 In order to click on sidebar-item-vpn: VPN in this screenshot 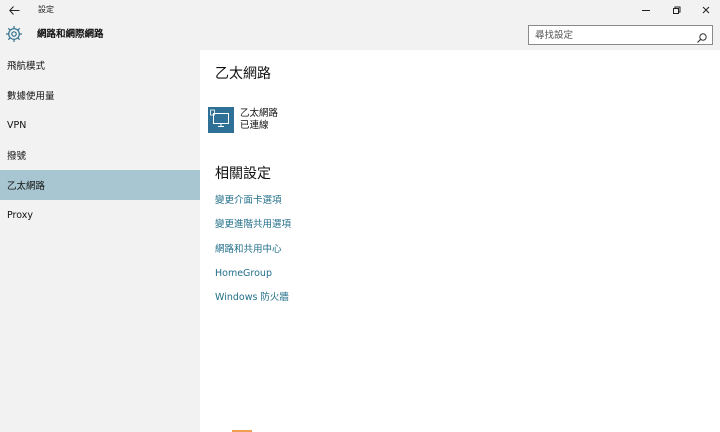, I will do `click(100, 125)`.